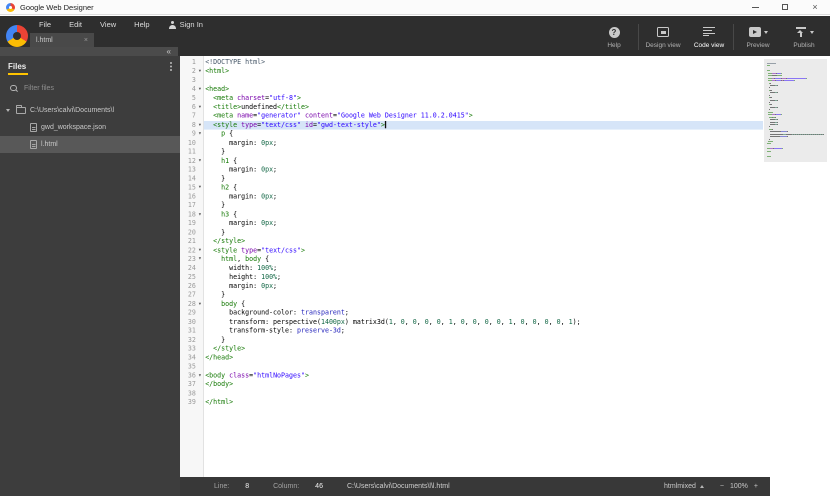  What do you see at coordinates (471, 152) in the screenshot?
I see `code-line: 11 }` at bounding box center [471, 152].